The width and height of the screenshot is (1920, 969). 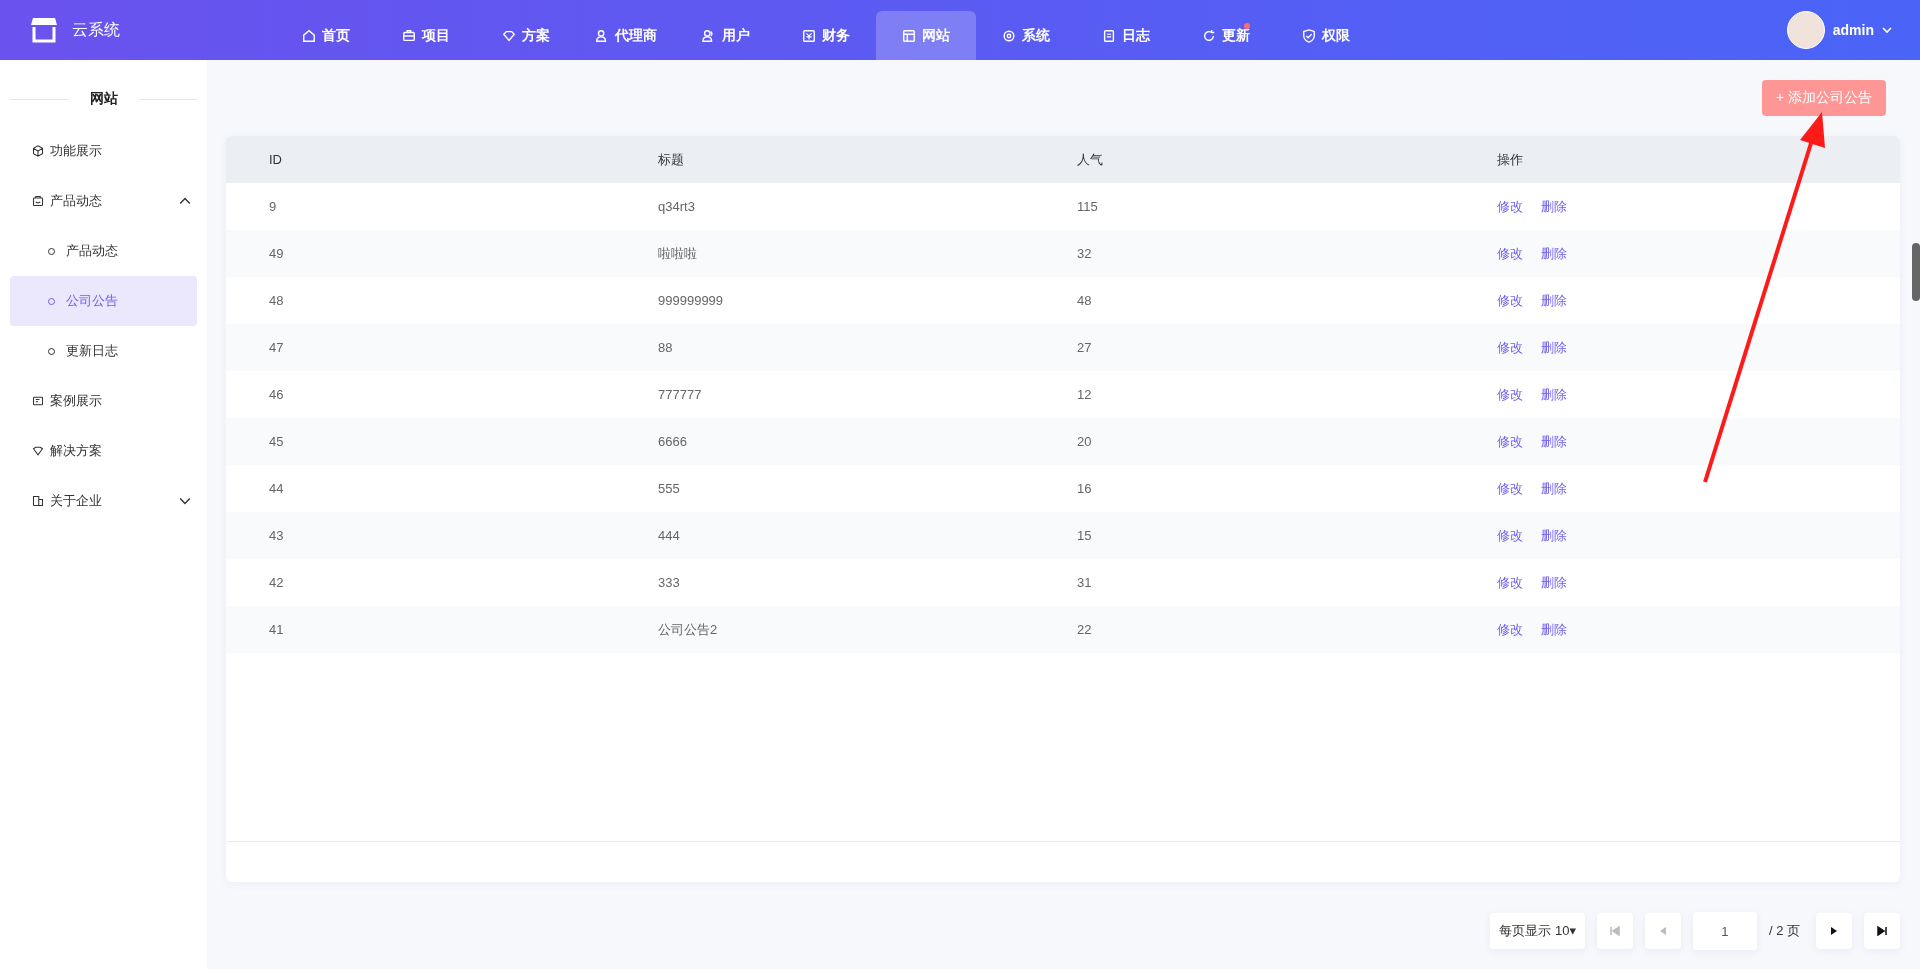 I want to click on nav-tab: 方案, so click(x=526, y=35).